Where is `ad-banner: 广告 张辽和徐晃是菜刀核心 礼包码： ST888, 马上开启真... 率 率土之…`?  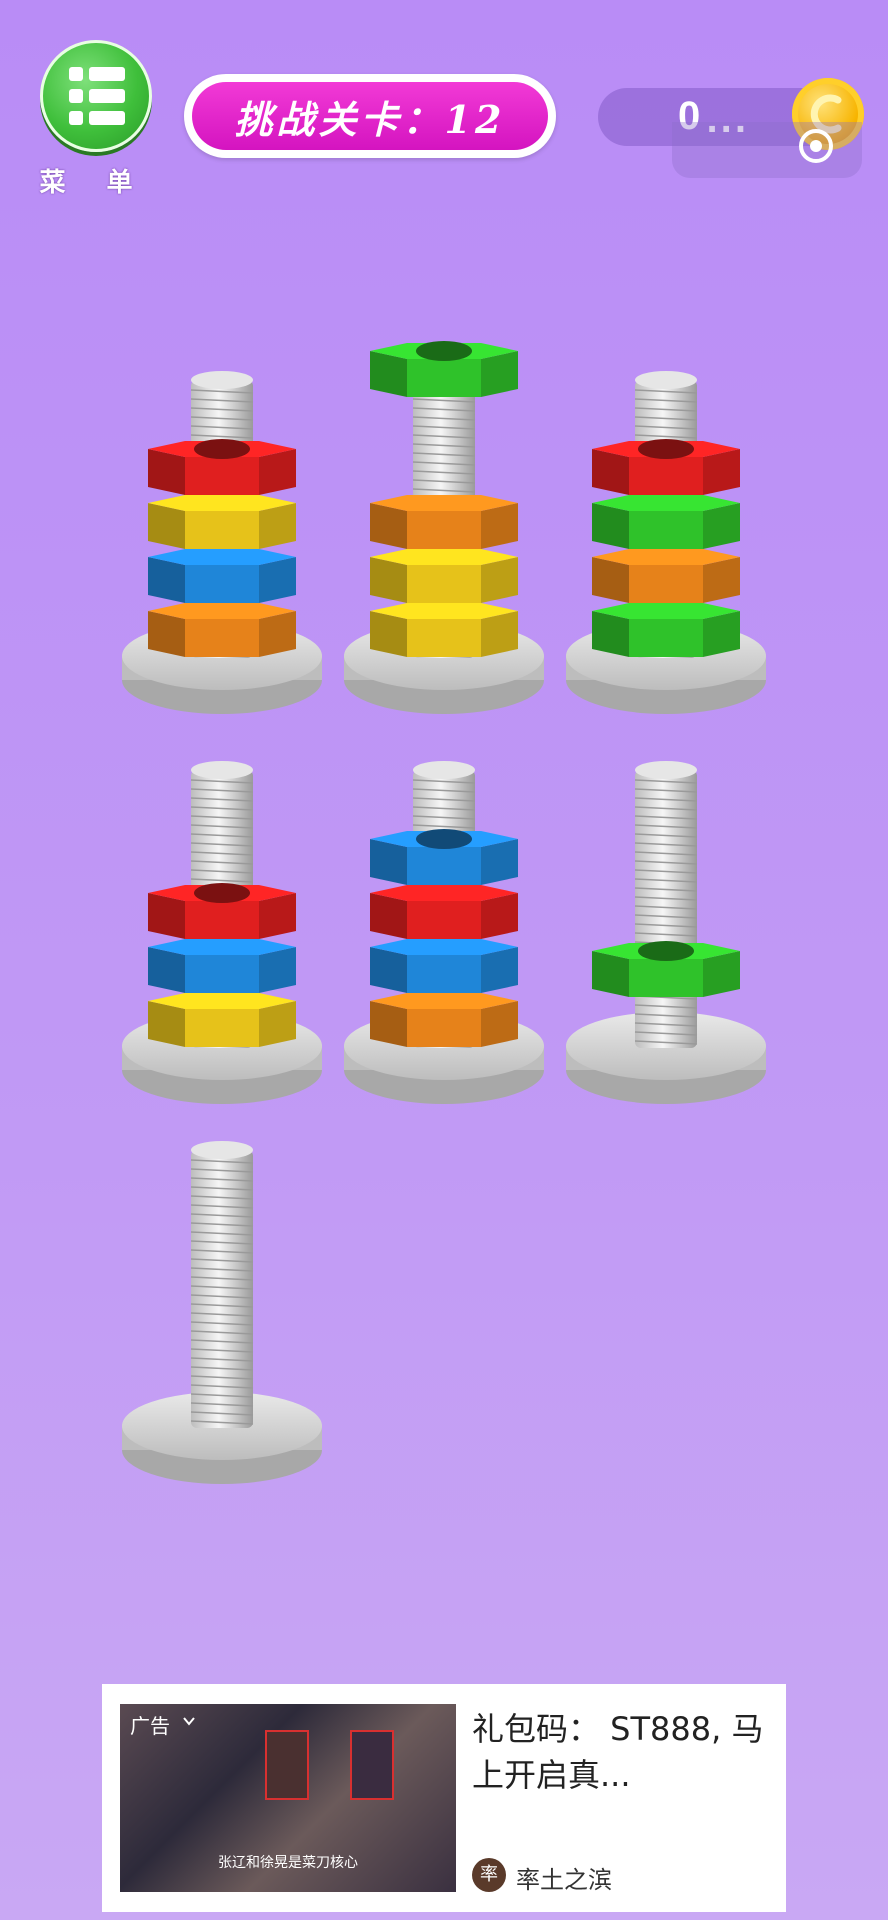
ad-banner: 广告 张辽和徐晃是菜刀核心 礼包码： ST888, 马上开启真... 率 率土之… is located at coordinates (444, 1798).